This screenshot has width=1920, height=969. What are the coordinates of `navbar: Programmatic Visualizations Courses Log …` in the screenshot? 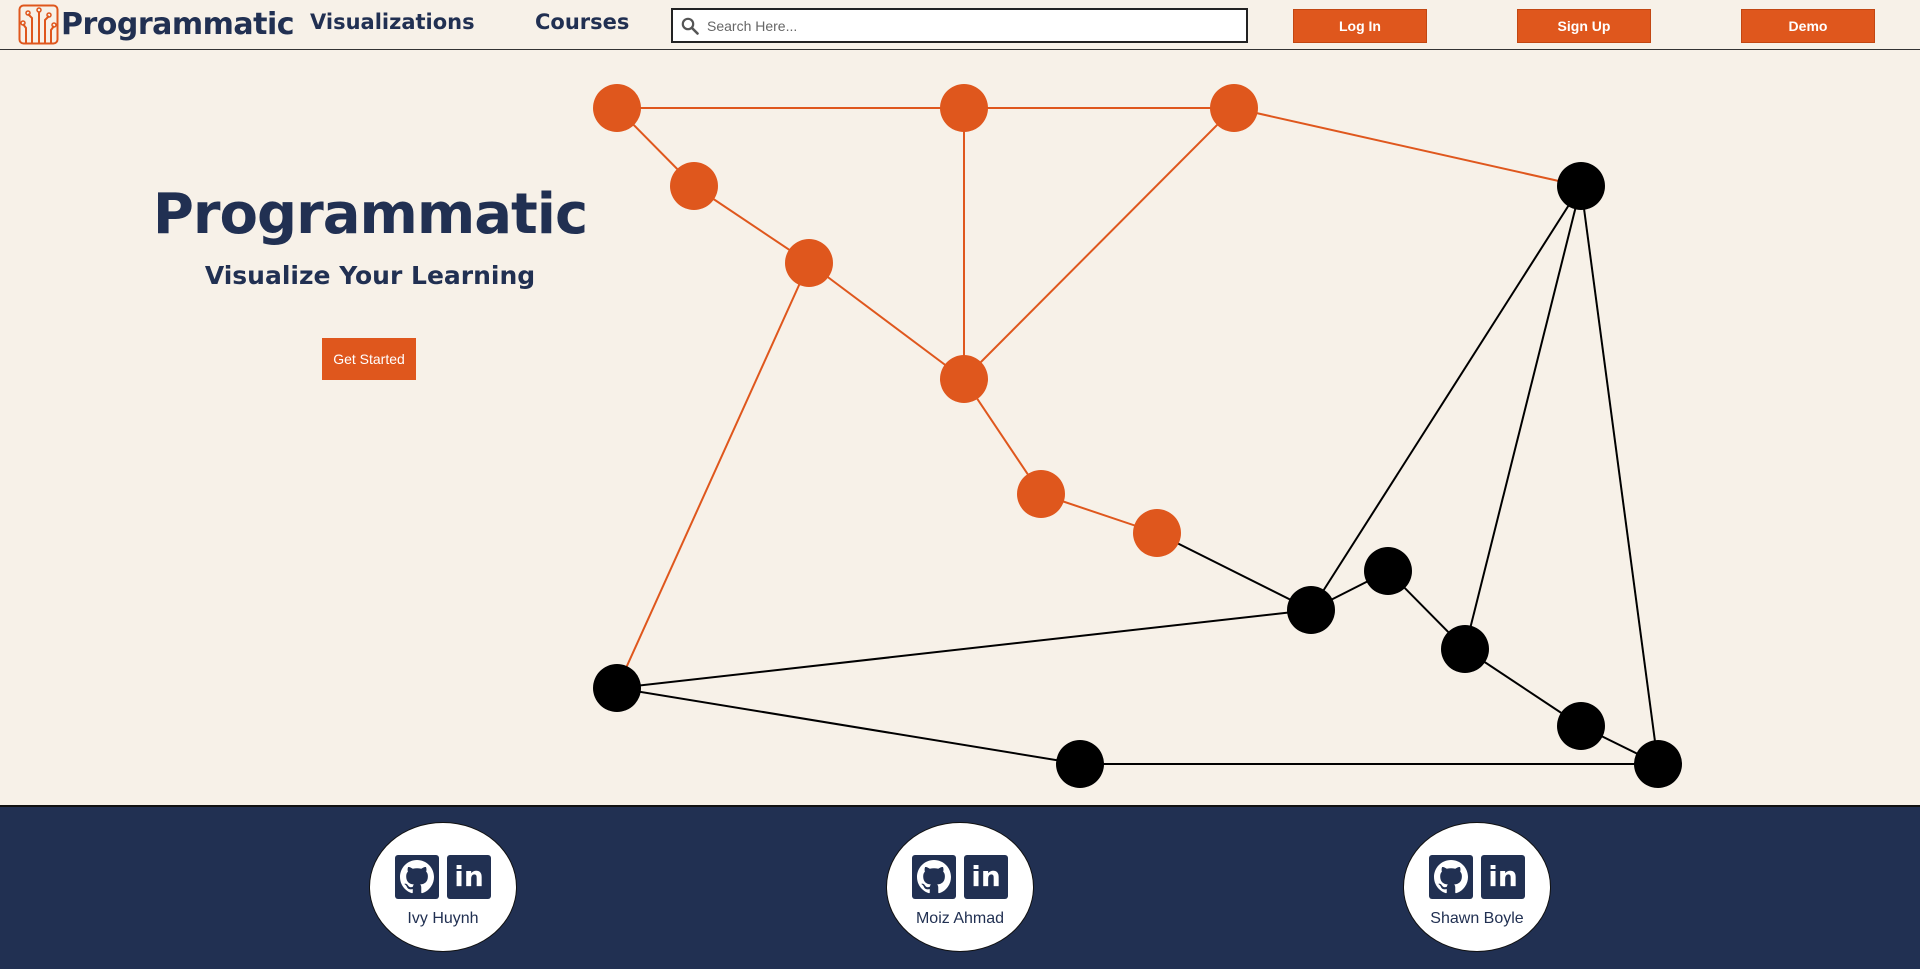 It's located at (960, 25).